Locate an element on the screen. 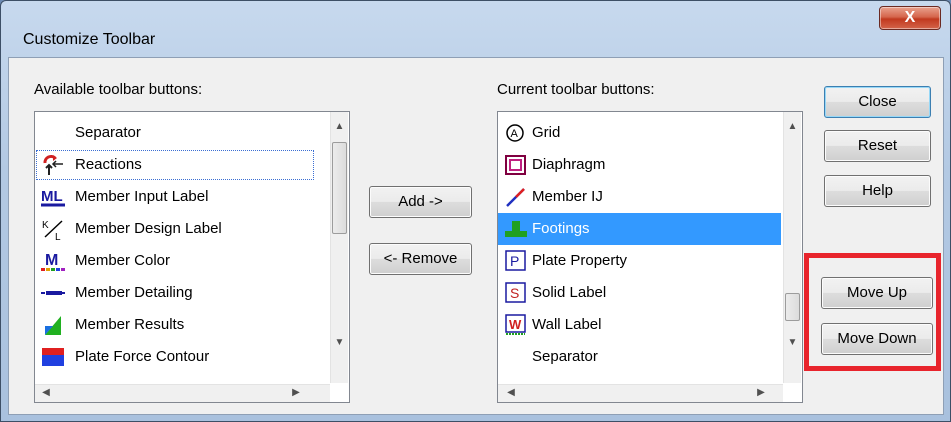 This screenshot has width=951, height=422. close-icon: X is located at coordinates (910, 17).